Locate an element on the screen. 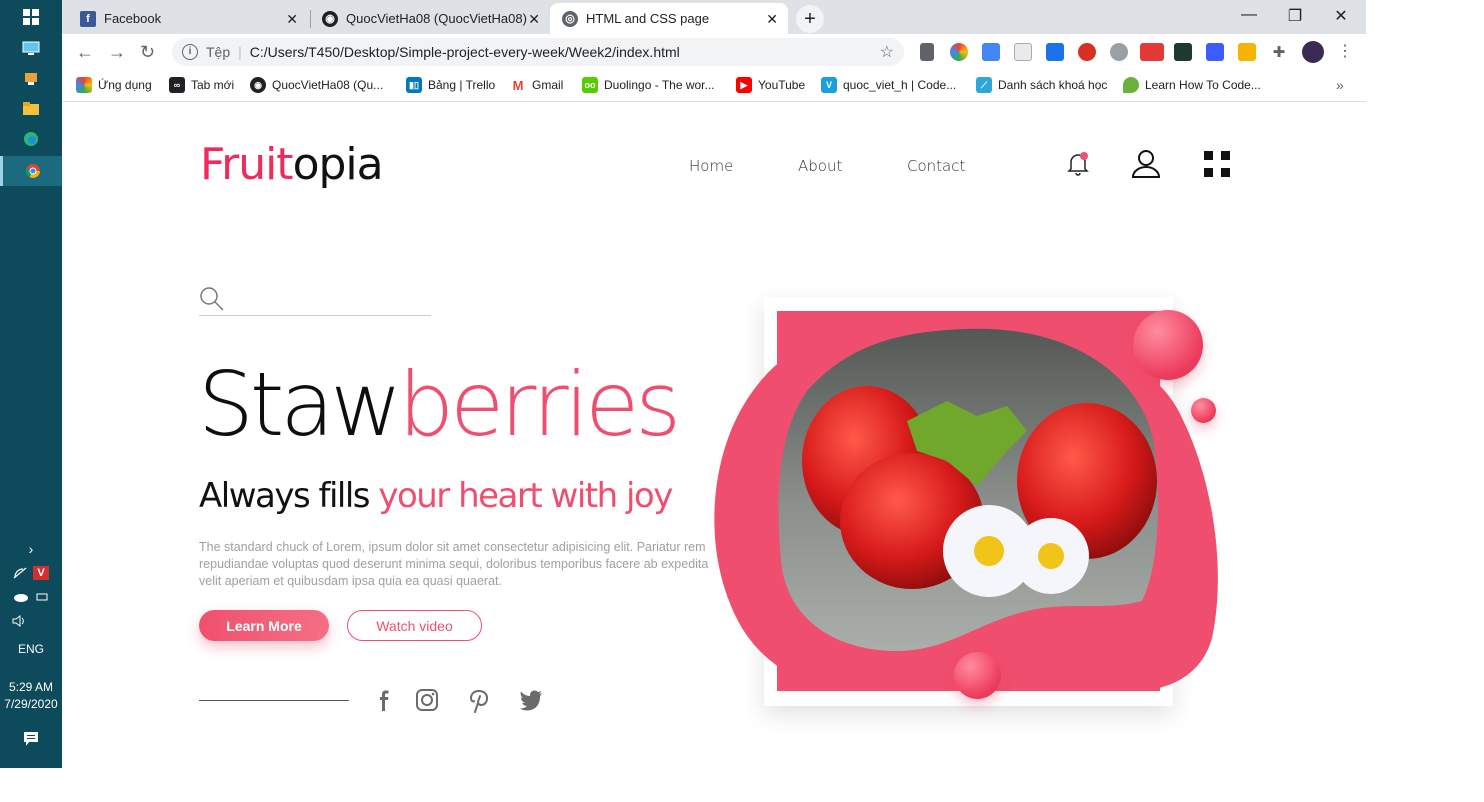 The image size is (1484, 802). new-tab-button: + is located at coordinates (810, 19).